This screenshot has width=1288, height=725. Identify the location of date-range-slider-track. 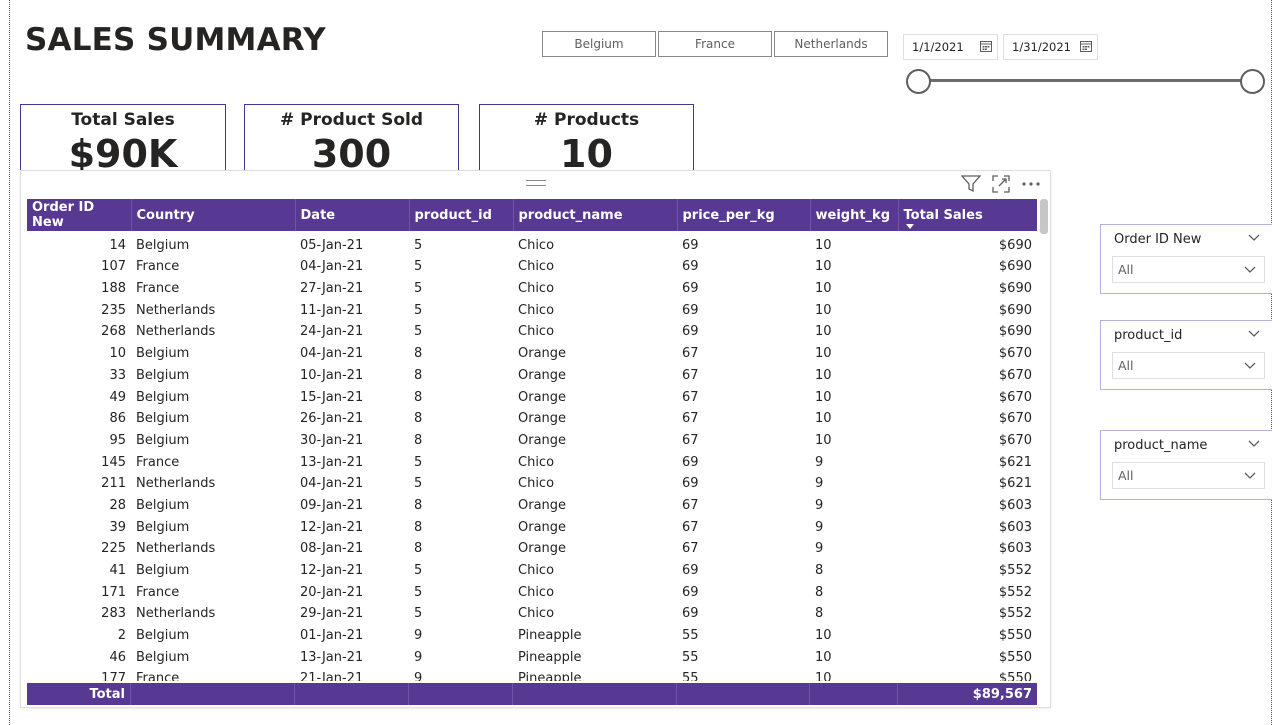
(1086, 80).